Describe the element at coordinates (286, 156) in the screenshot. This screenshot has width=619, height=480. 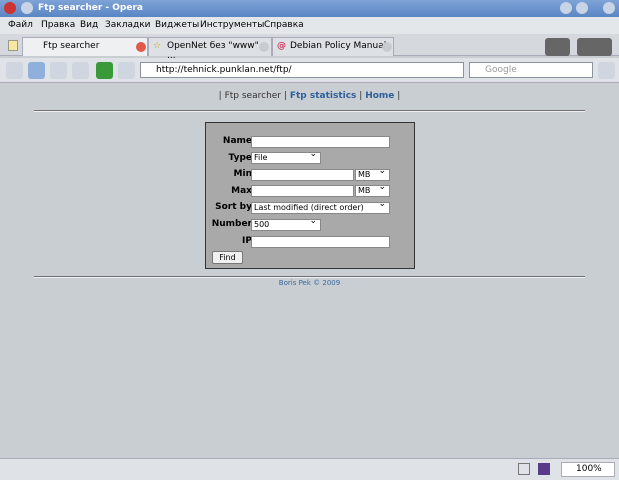
I see `type-select: File` at that location.